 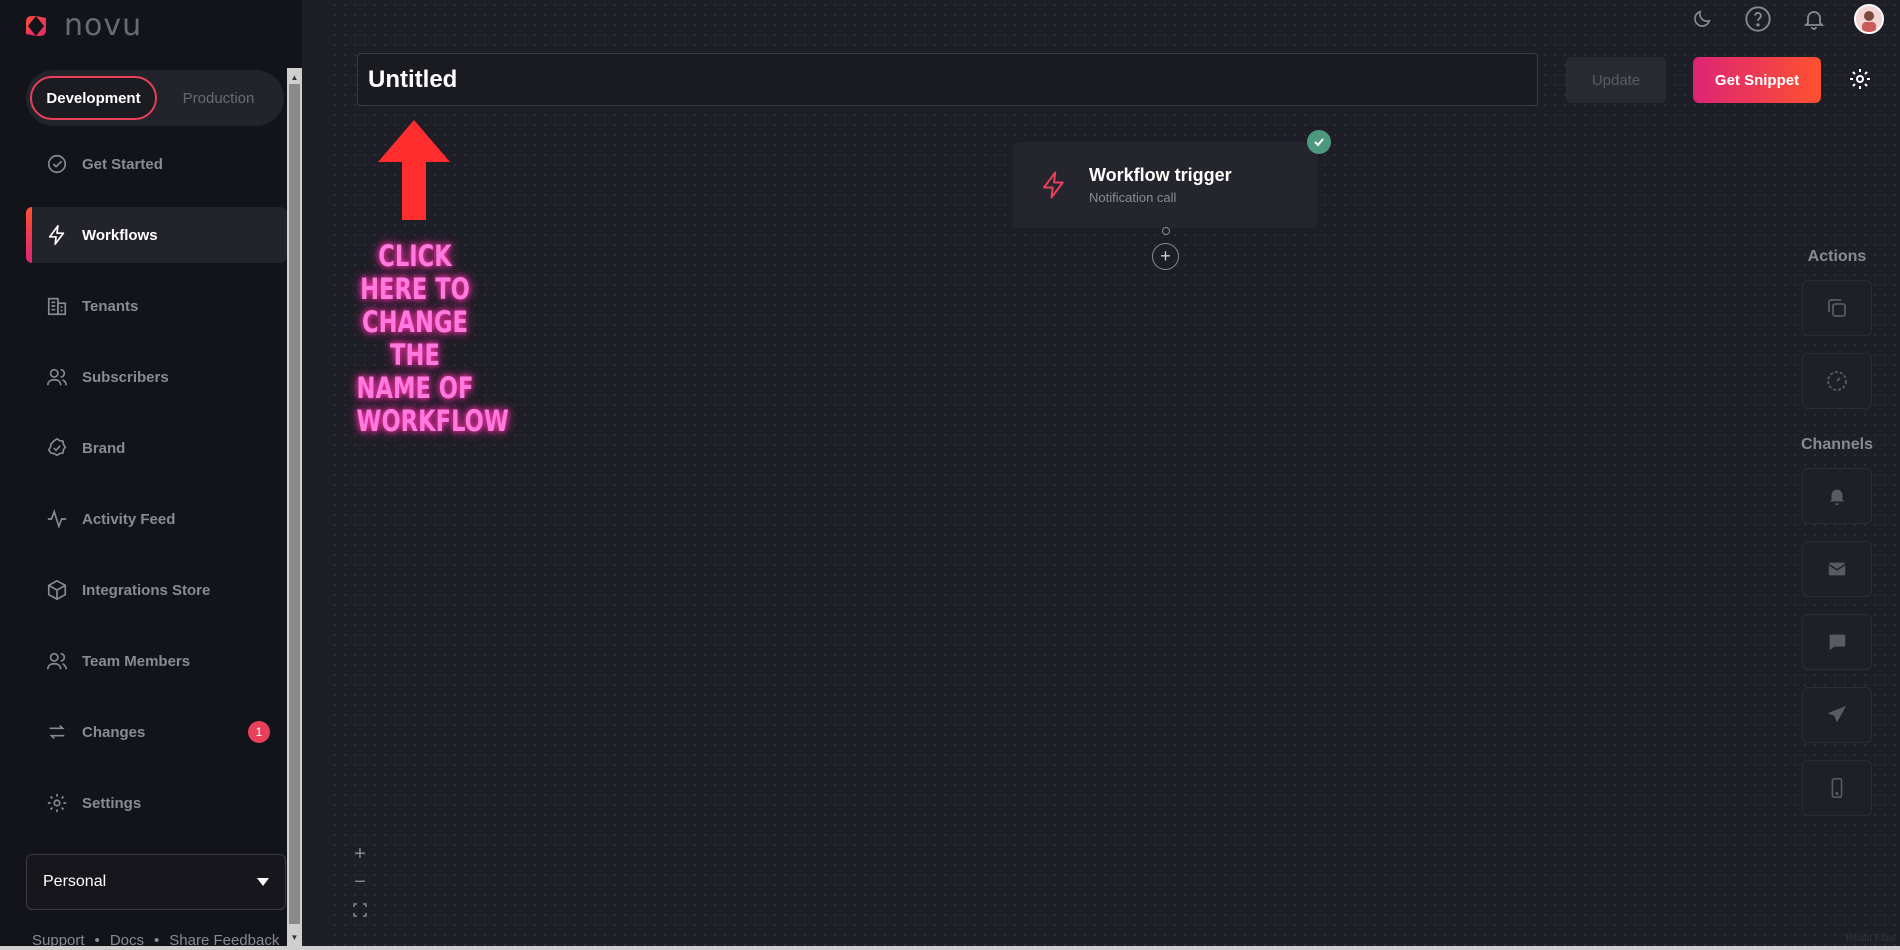 What do you see at coordinates (157, 803) in the screenshot?
I see `sidebar-item-settings: Settings` at bounding box center [157, 803].